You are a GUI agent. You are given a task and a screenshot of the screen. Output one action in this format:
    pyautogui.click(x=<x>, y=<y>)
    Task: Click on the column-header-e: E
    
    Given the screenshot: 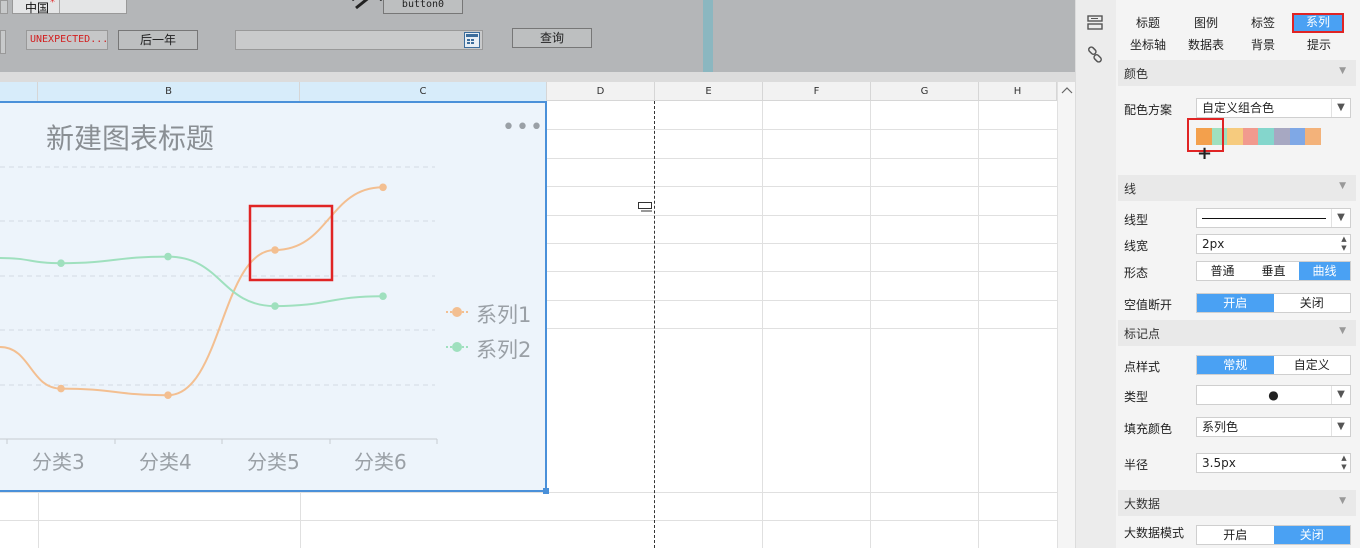 What is the action you would take?
    pyautogui.click(x=709, y=91)
    